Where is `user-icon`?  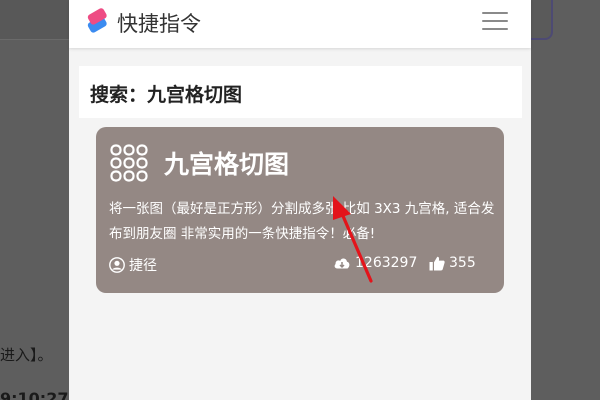 user-icon is located at coordinates (117, 265).